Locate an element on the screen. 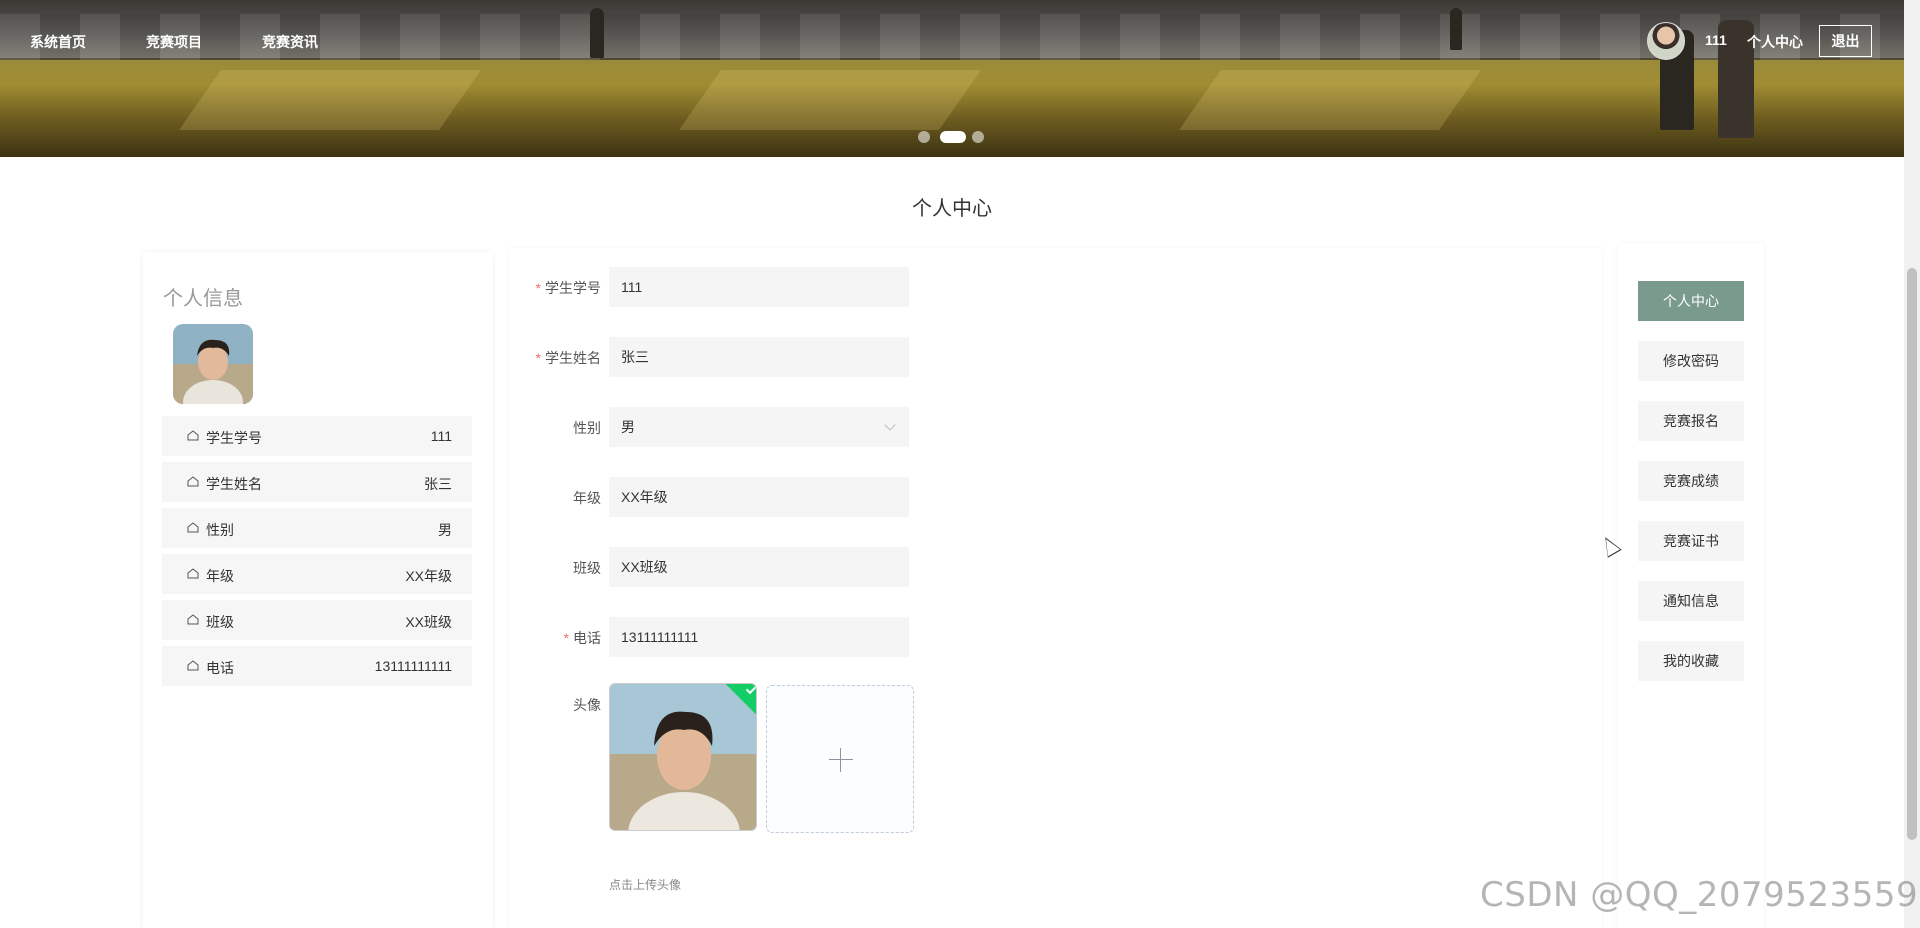 This screenshot has width=1920, height=928. info-row: 学生学号 111 is located at coordinates (317, 436).